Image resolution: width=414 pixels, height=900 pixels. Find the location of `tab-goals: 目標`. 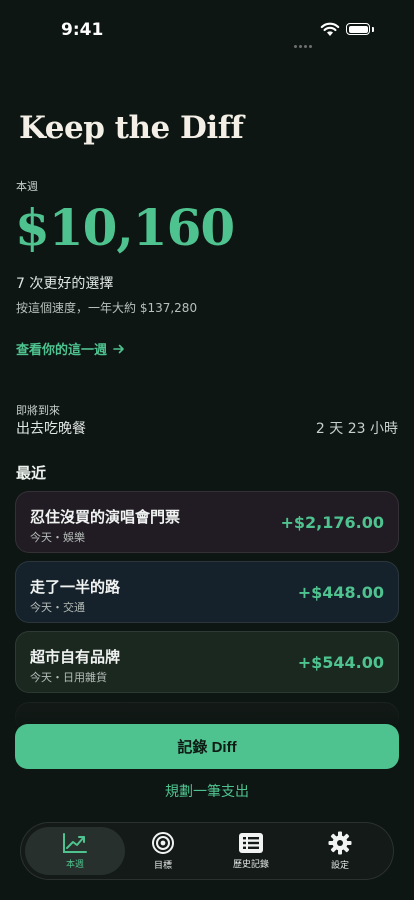

tab-goals: 目標 is located at coordinates (163, 851).